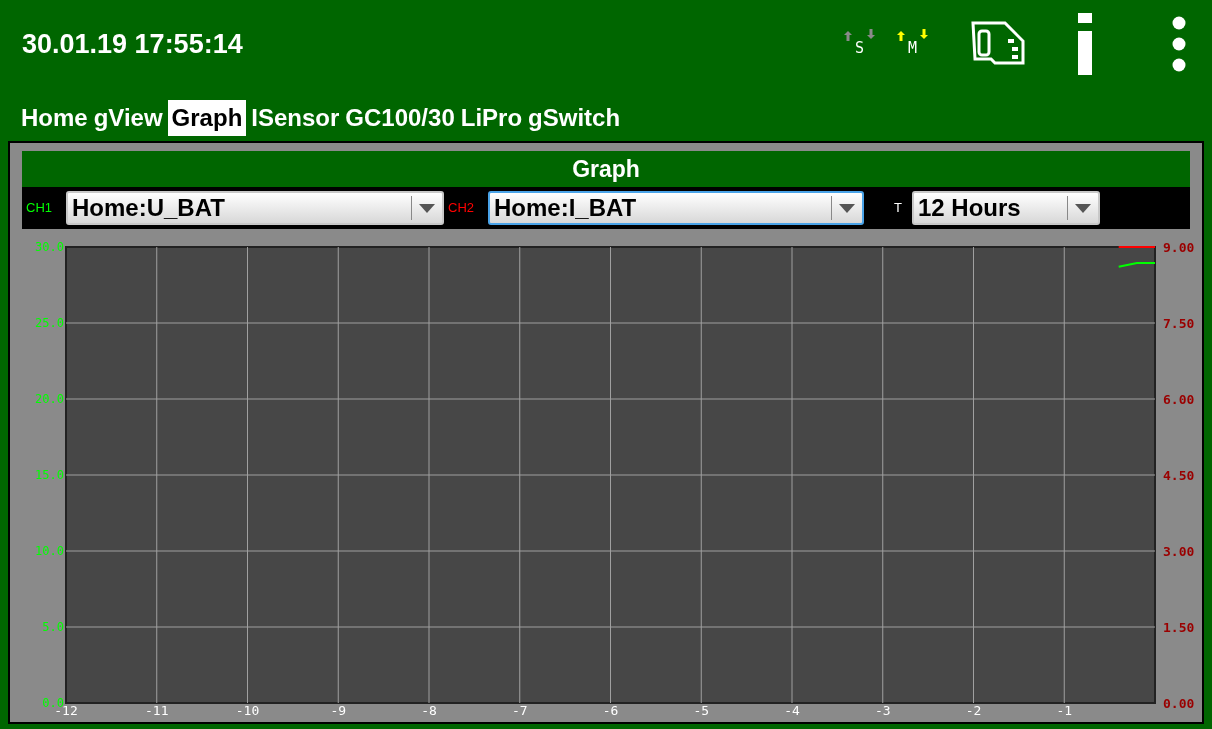 The height and width of the screenshot is (729, 1212). I want to click on date-time: 30.01.19 17:55:14, so click(132, 44).